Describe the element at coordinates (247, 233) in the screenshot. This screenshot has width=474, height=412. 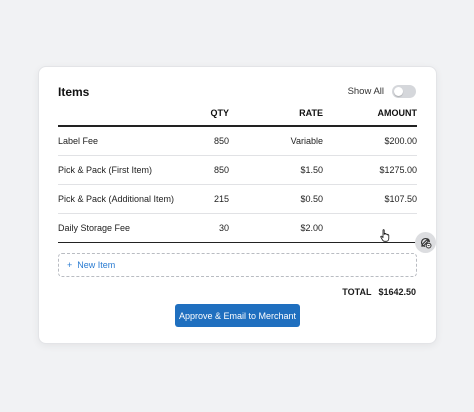
I see `table-row: Daily Storage Fee 30 $2.00` at that location.